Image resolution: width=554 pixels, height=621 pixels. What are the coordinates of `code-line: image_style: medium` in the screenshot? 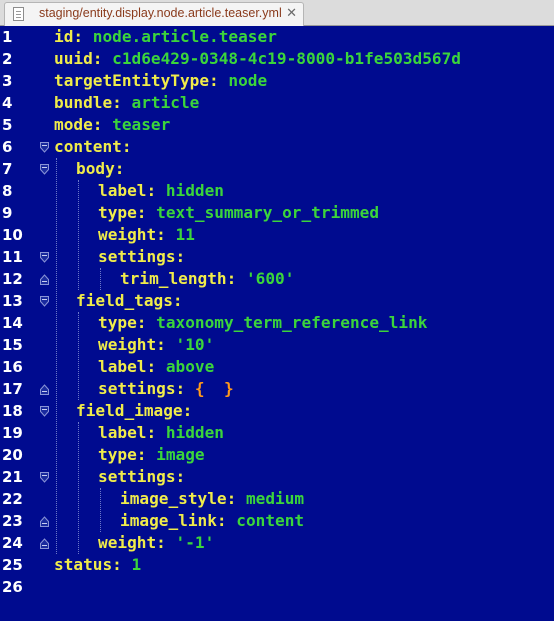 It's located at (212, 499).